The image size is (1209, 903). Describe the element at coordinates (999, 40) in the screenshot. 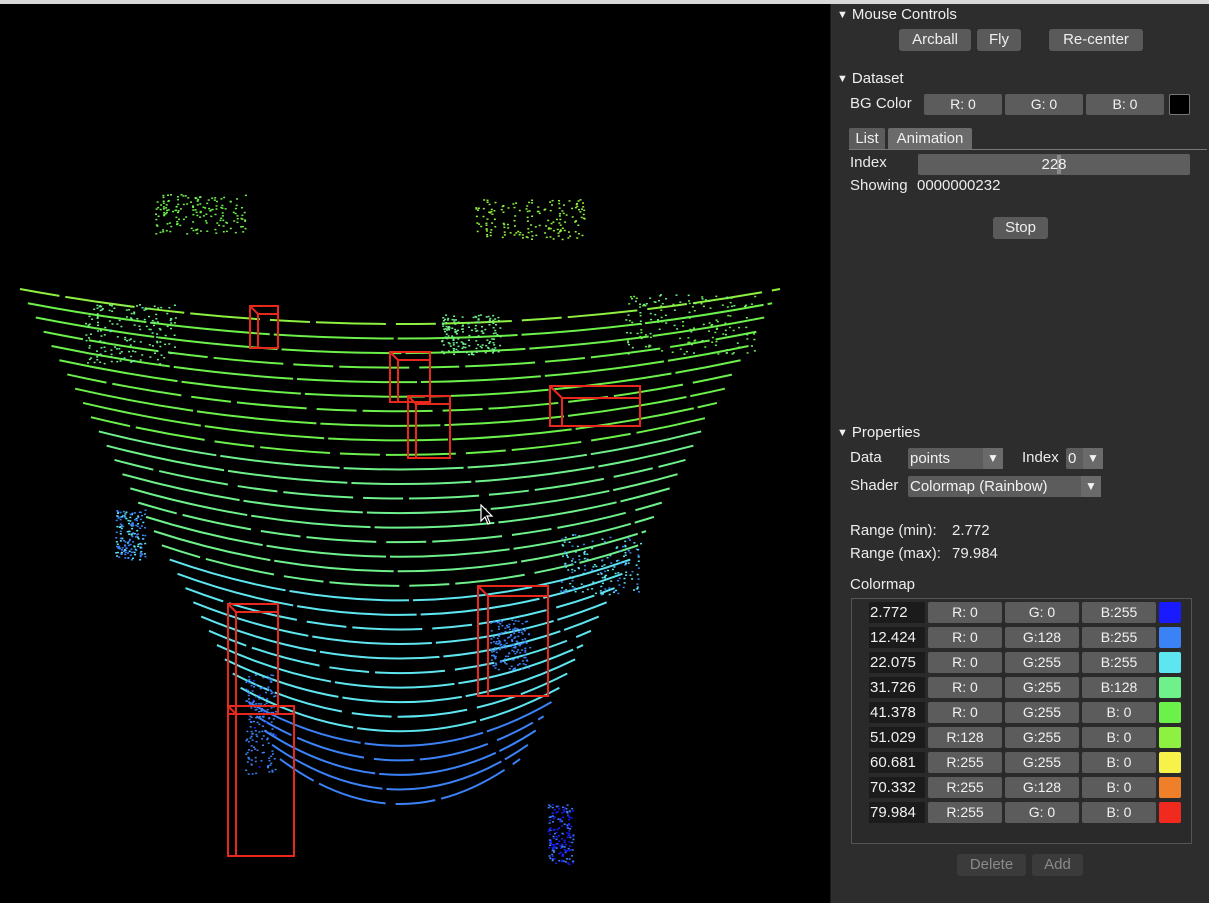

I see `fly-button: Fly` at that location.